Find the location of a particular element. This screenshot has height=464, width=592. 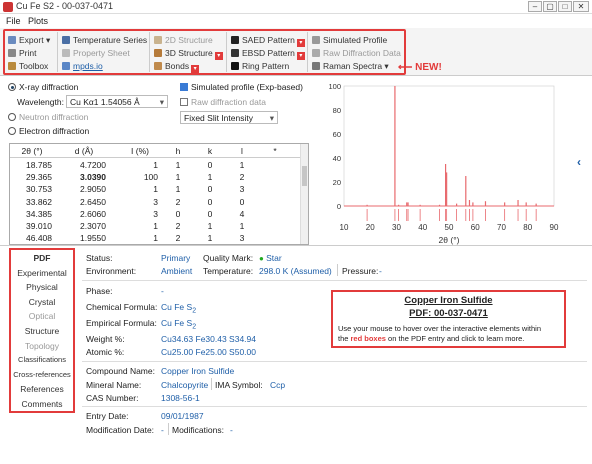

nav-item-topology: Topology is located at coordinates (42, 346).